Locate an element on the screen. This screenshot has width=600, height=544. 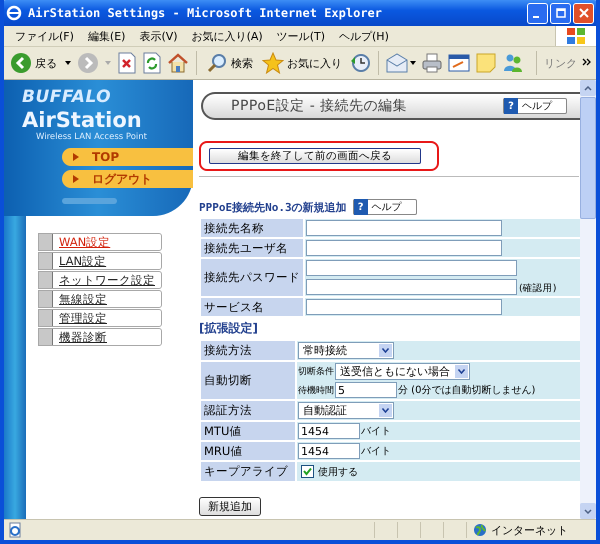
stop-icon is located at coordinates (127, 63).